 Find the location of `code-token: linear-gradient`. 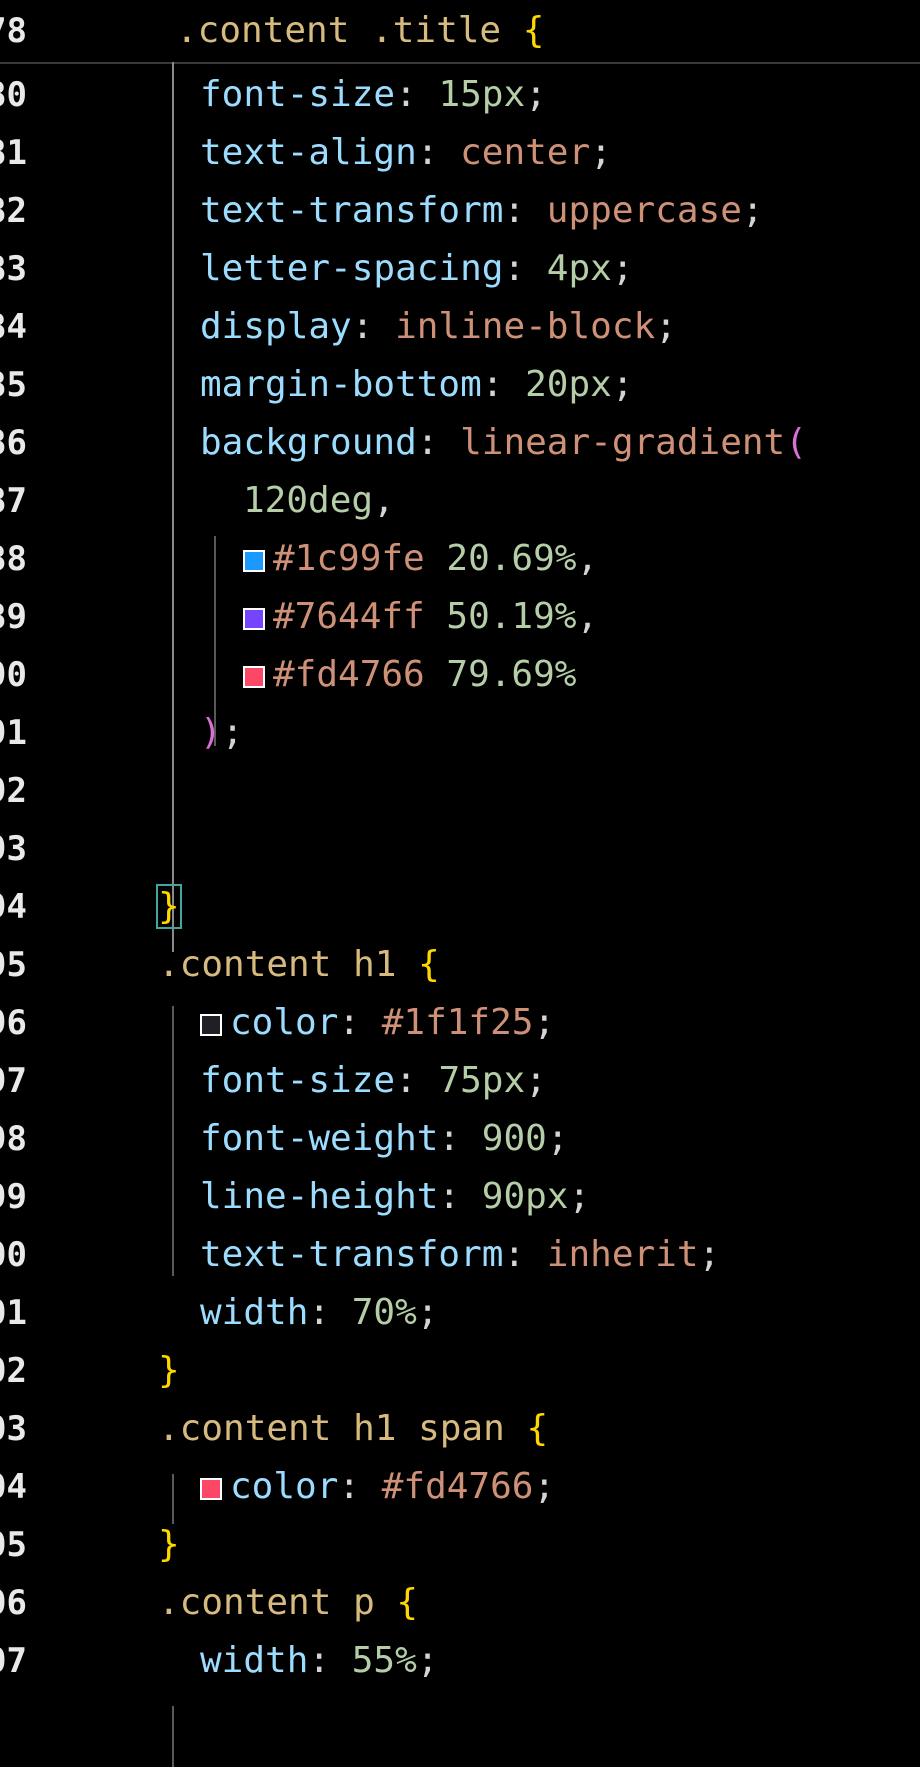

code-token: linear-gradient is located at coordinates (623, 442).